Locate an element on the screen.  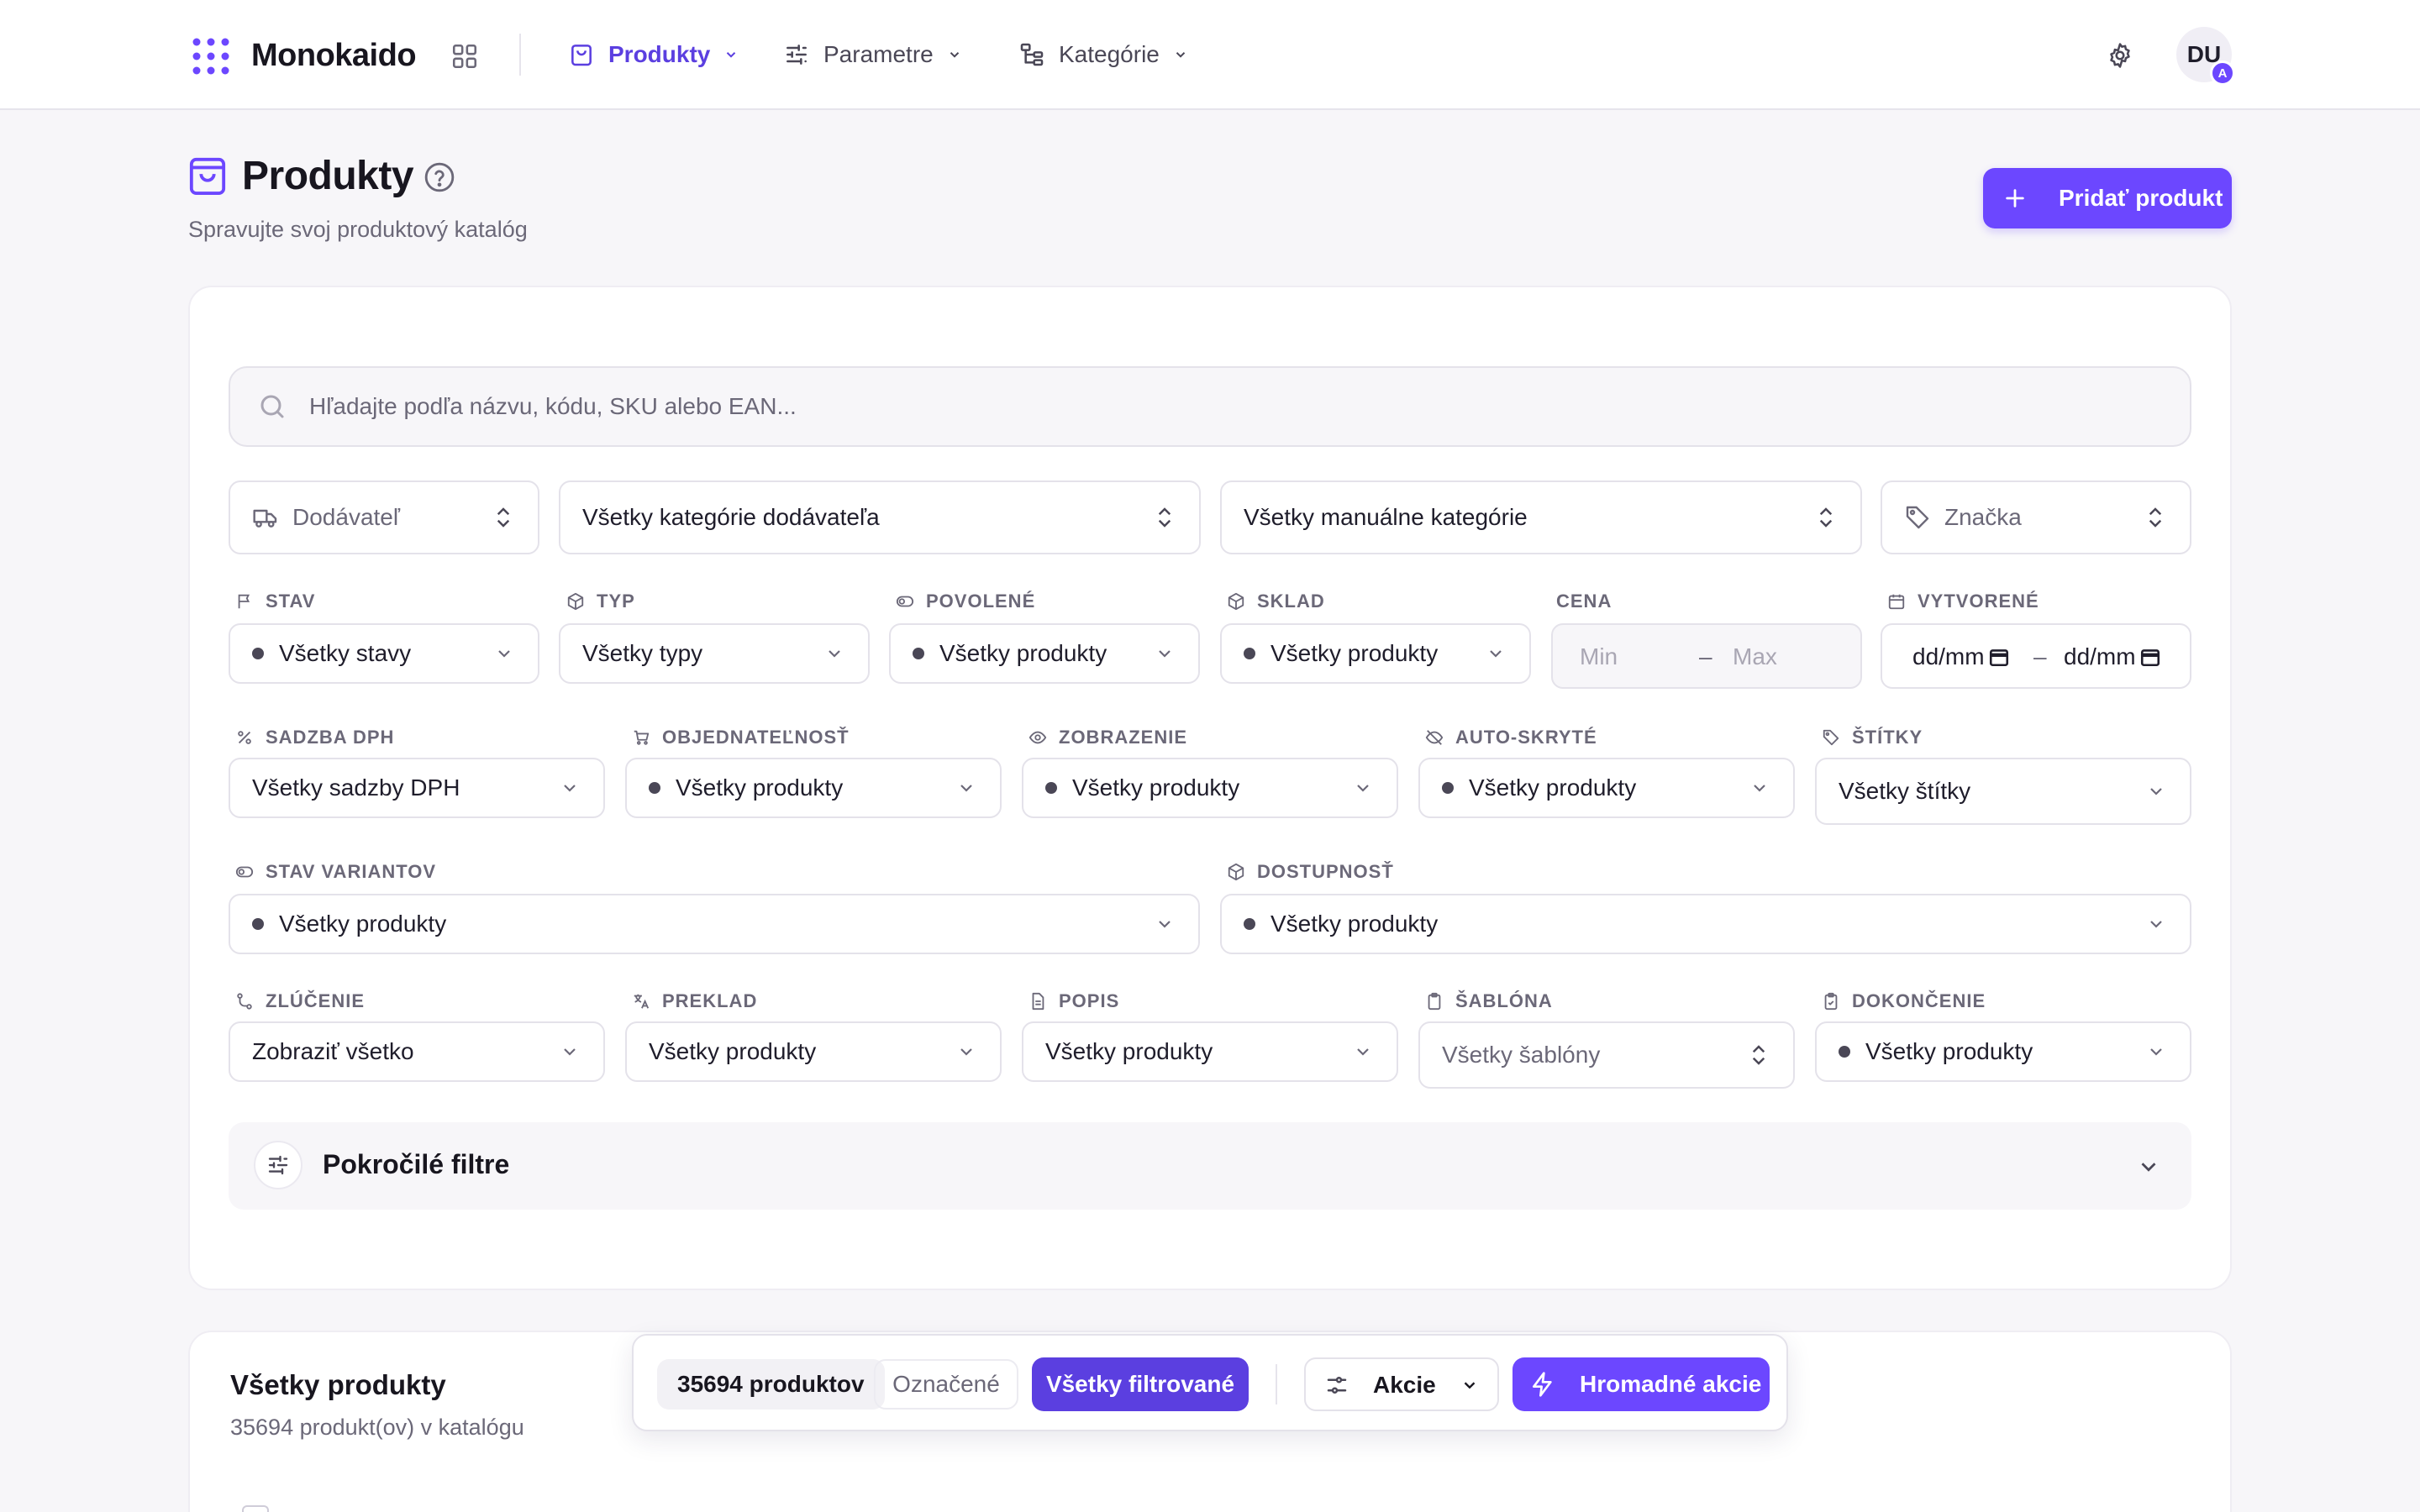
filter-label-text: AUTO-SKRYTÉ is located at coordinates (1526, 737).